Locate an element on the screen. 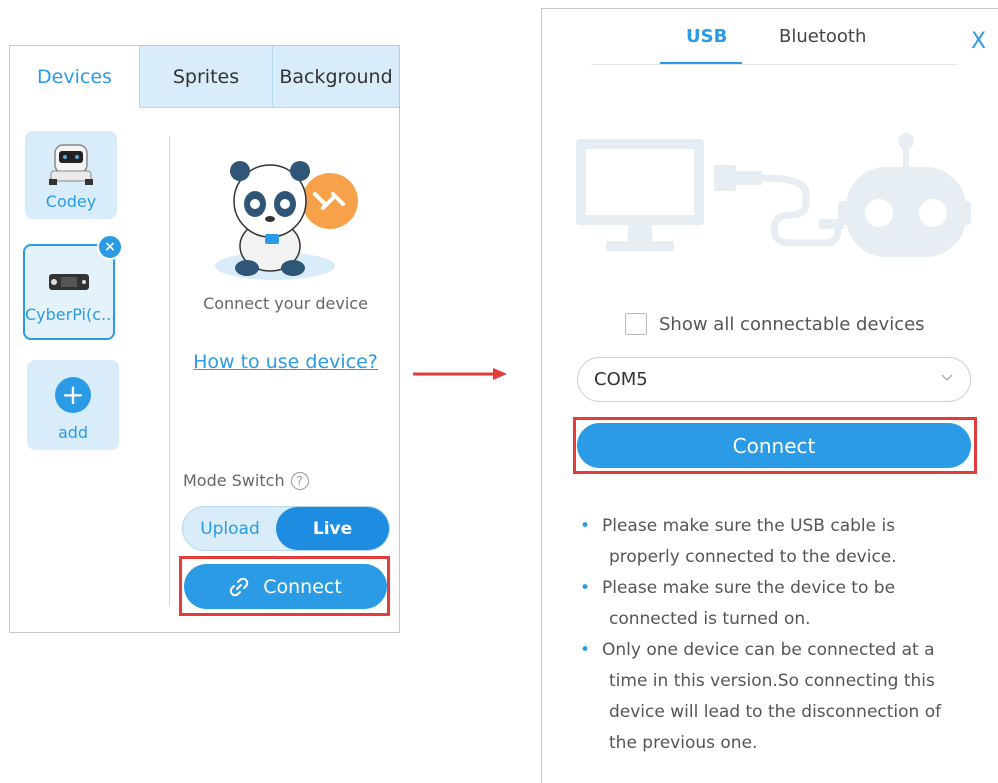 This screenshot has width=998, height=783. note-line: Please make sure the USB cable is is located at coordinates (749, 526).